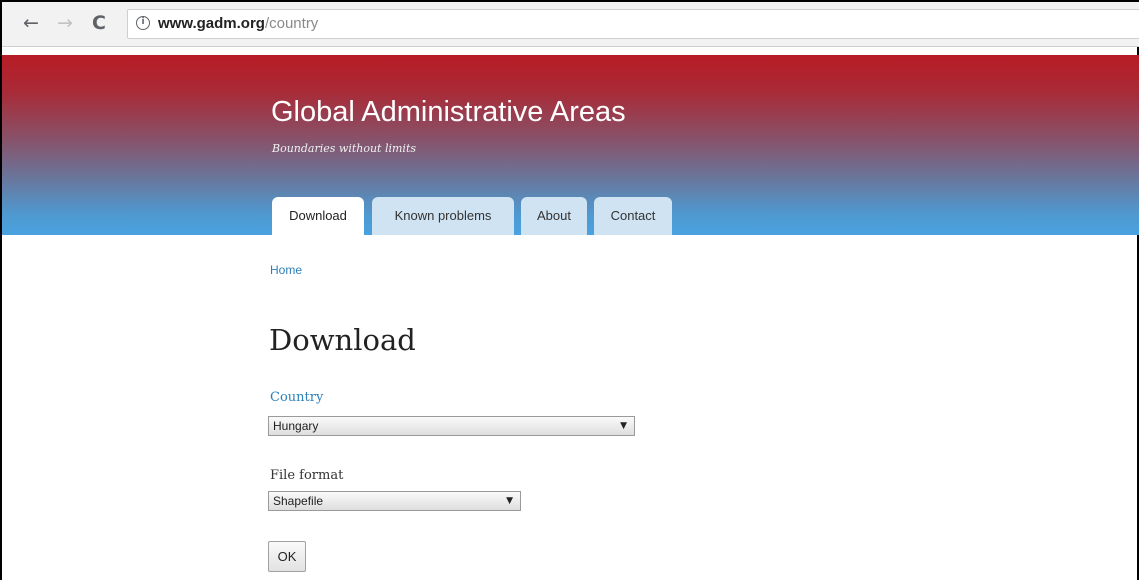 The image size is (1141, 580). I want to click on file-format-label: File format, so click(307, 475).